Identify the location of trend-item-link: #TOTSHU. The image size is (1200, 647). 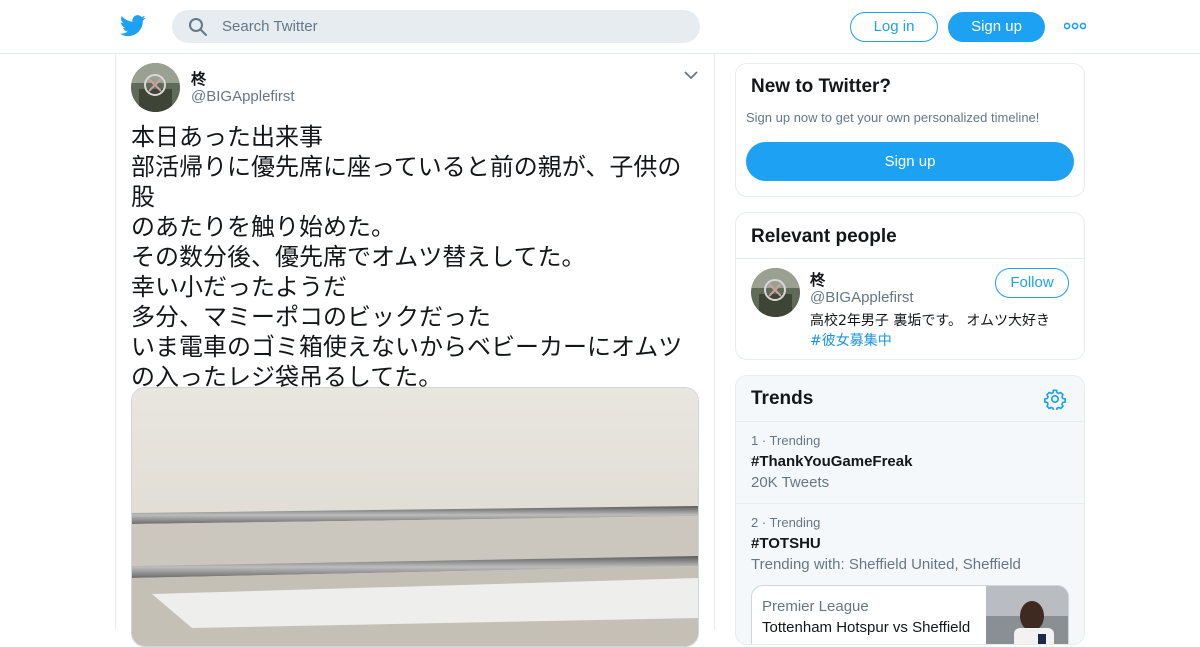
(786, 543).